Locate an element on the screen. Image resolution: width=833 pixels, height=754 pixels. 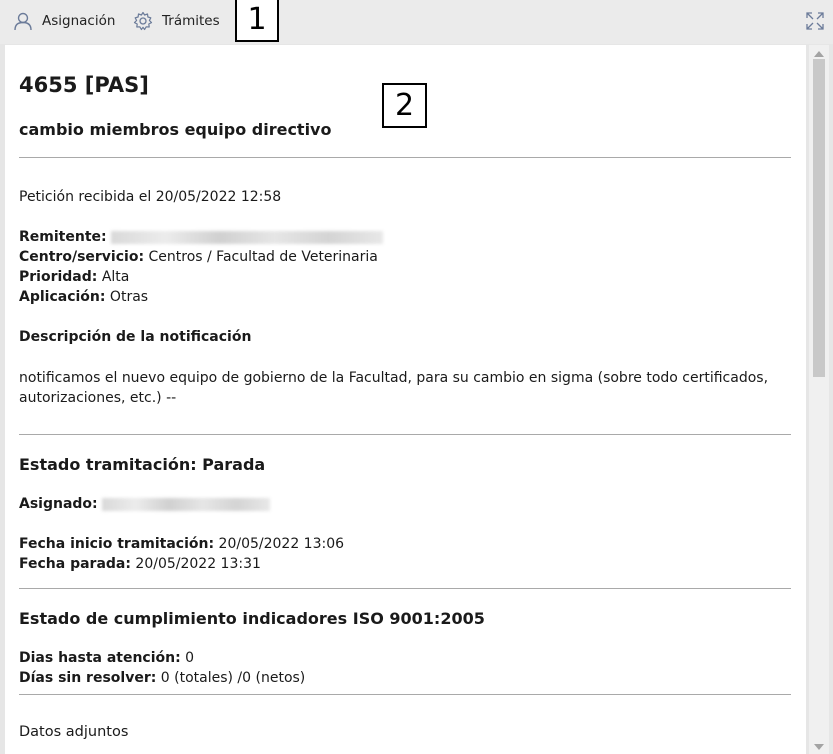
dias-sin-value: 0 (totales) /0 (netos) is located at coordinates (231, 678).